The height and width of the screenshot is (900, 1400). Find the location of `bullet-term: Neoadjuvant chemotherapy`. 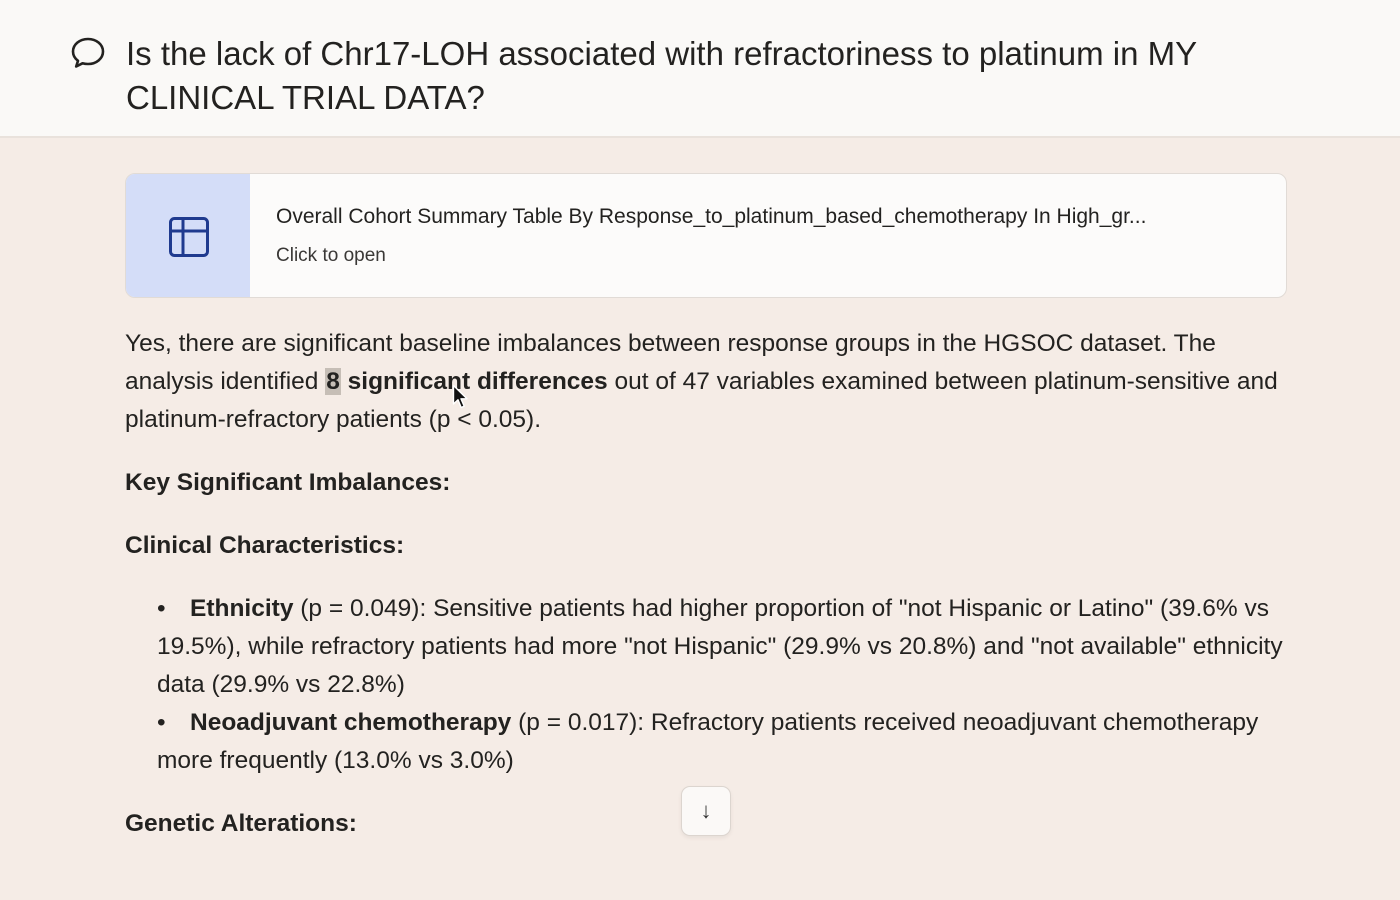

bullet-term: Neoadjuvant chemotherapy is located at coordinates (351, 722).